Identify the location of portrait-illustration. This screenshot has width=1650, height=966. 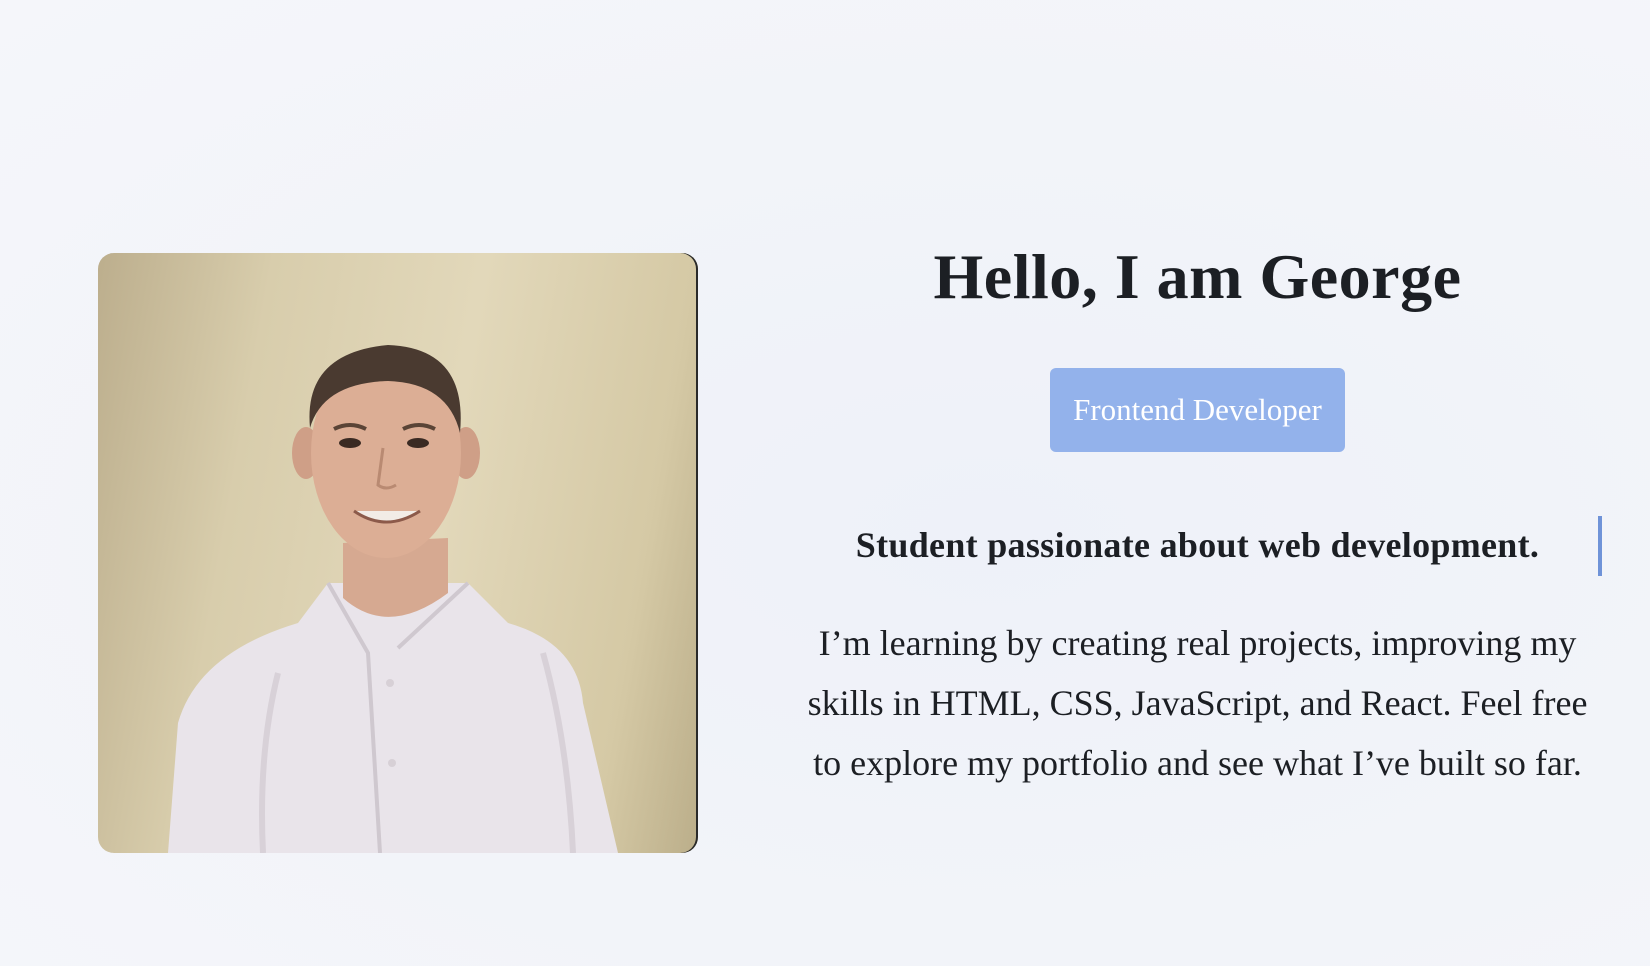
(393, 599).